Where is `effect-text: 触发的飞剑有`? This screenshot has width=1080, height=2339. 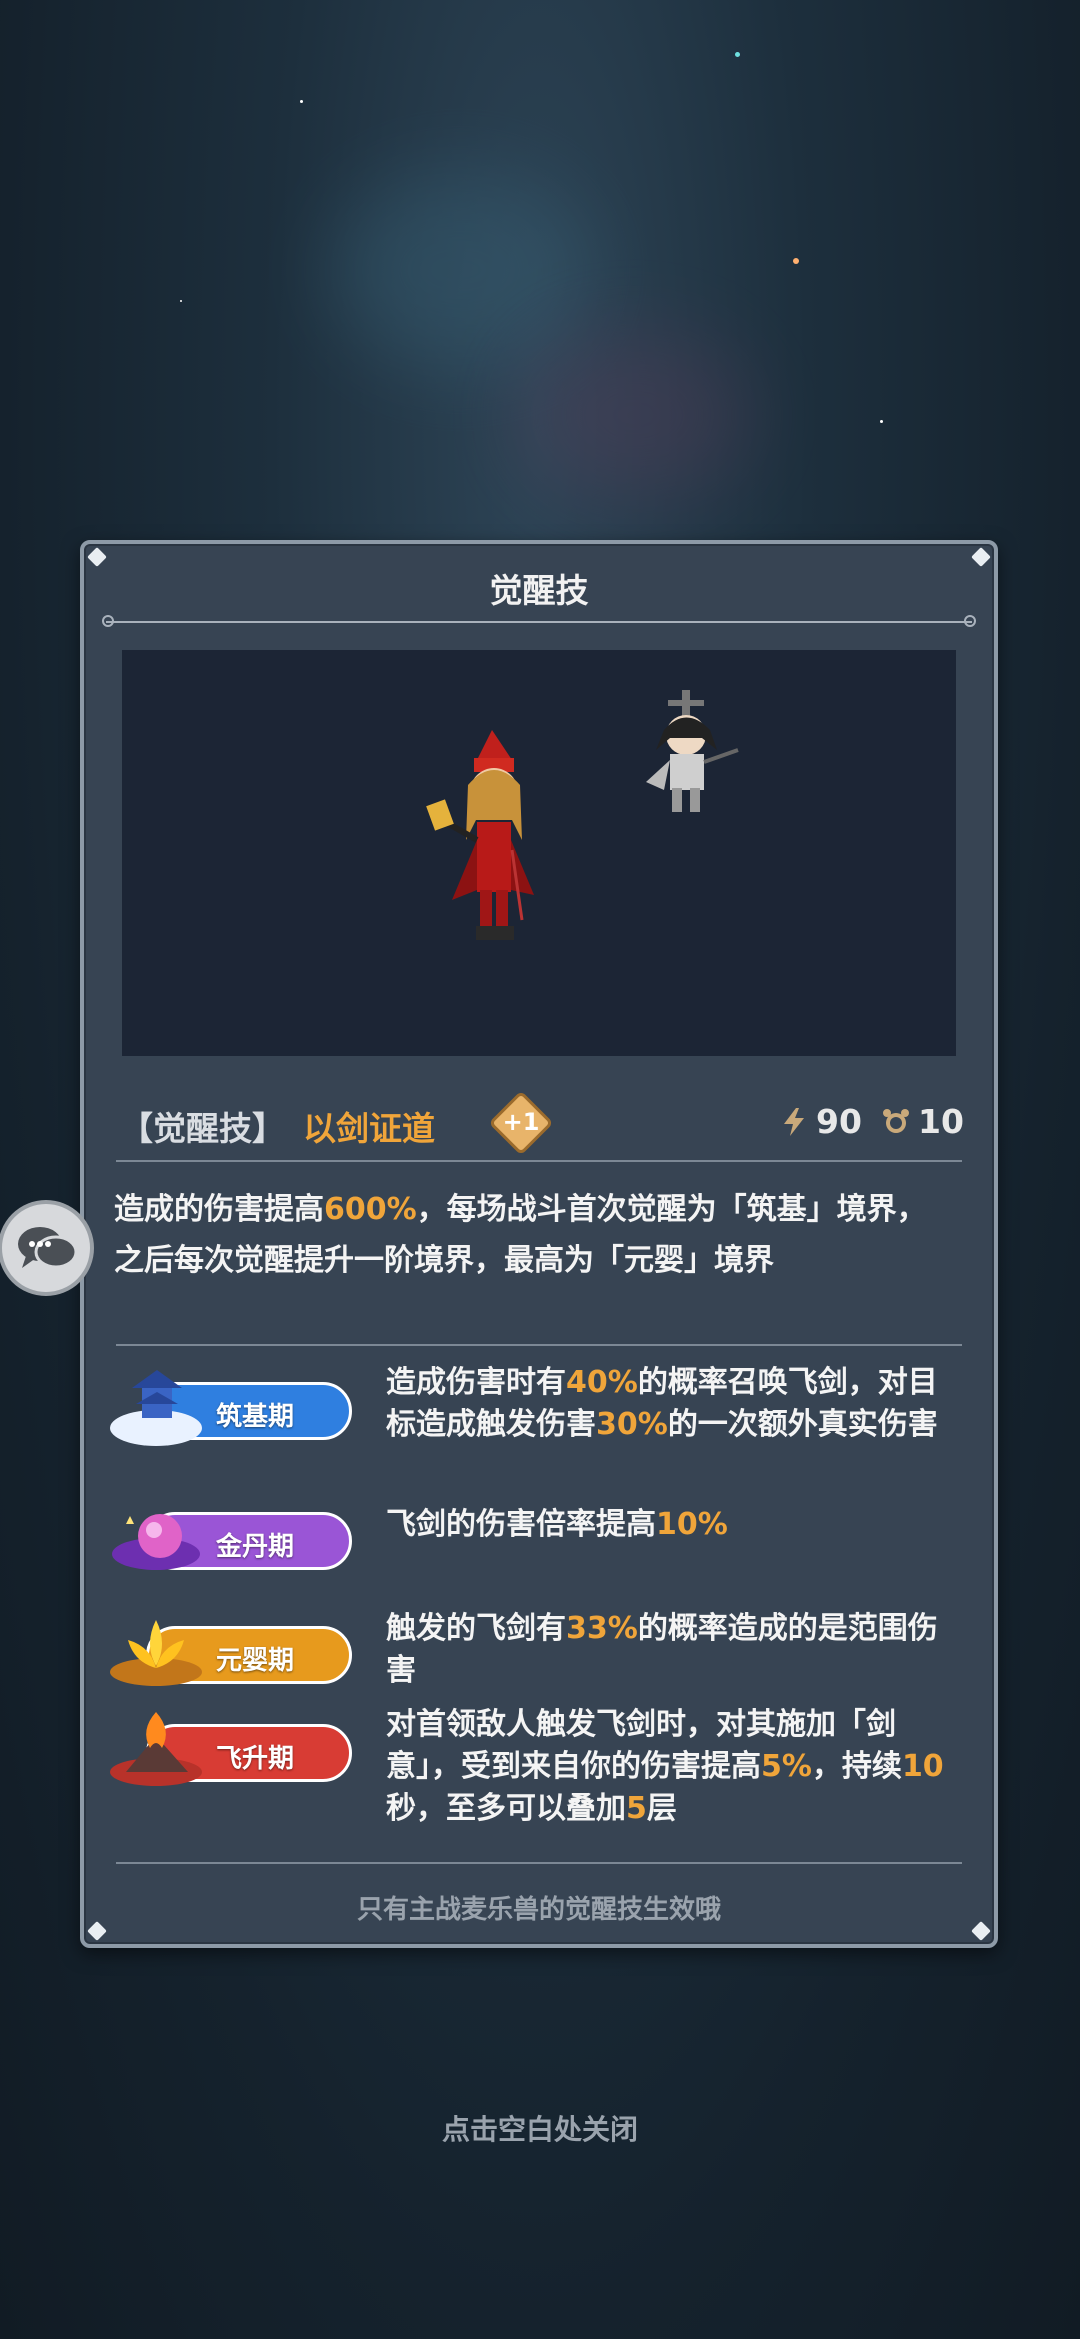
effect-text: 触发的飞剑有 is located at coordinates (476, 1628).